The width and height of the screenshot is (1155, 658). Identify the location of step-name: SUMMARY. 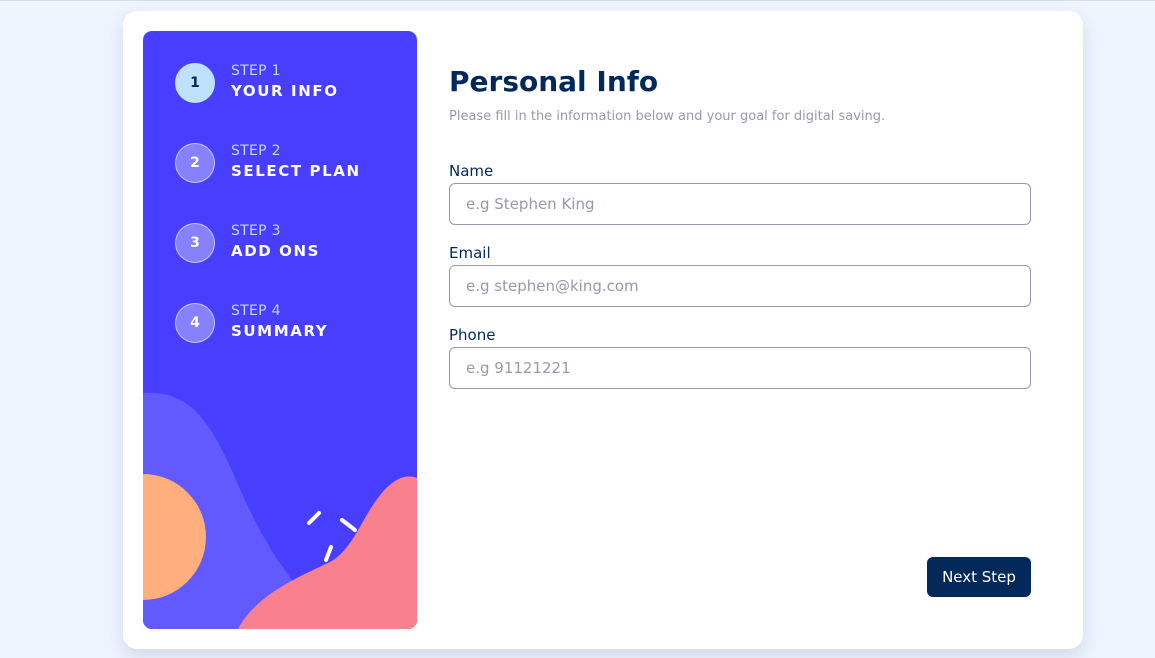
(280, 331).